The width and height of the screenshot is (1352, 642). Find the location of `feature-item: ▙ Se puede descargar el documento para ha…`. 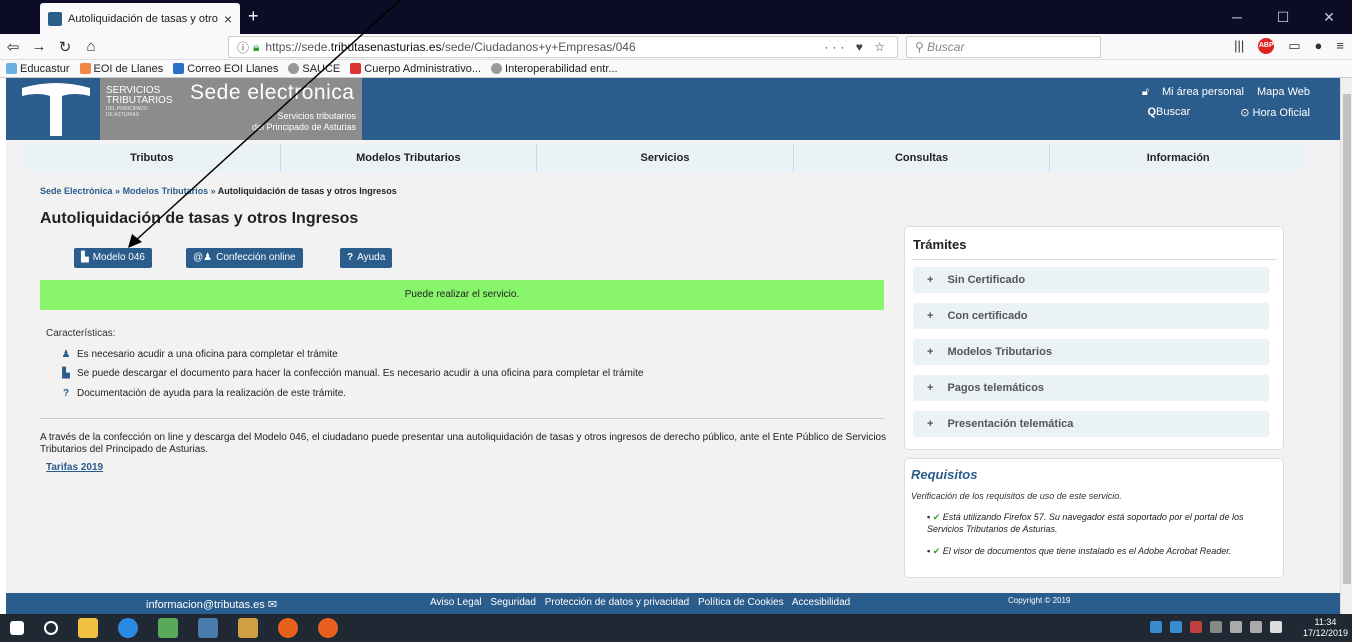

feature-item: ▙ Se puede descargar el documento para ha… is located at coordinates (351, 373).